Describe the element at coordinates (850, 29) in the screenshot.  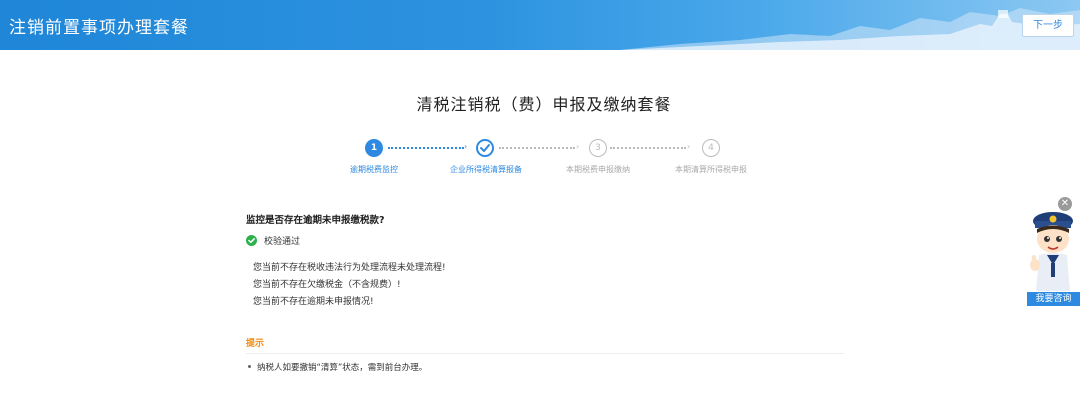
I see `great-wall-decoration` at that location.